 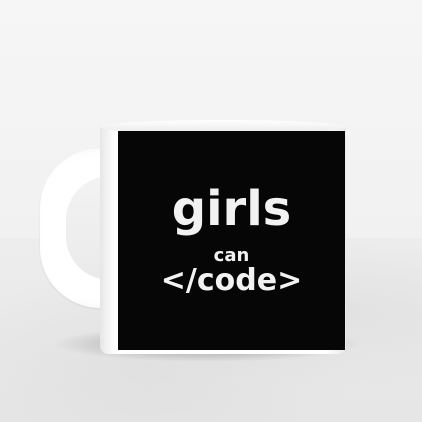 What do you see at coordinates (231, 280) in the screenshot?
I see `print-text-code-tag: </code>` at bounding box center [231, 280].